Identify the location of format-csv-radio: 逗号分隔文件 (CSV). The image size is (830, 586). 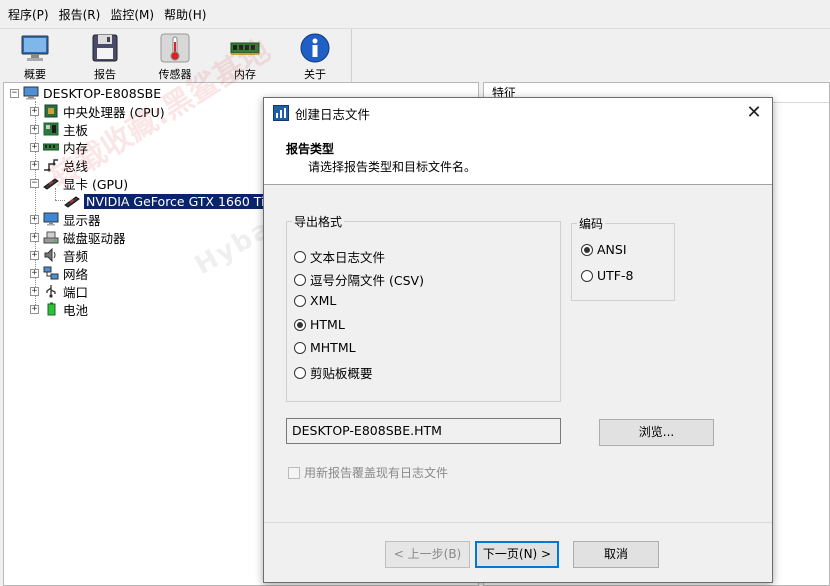
(359, 279).